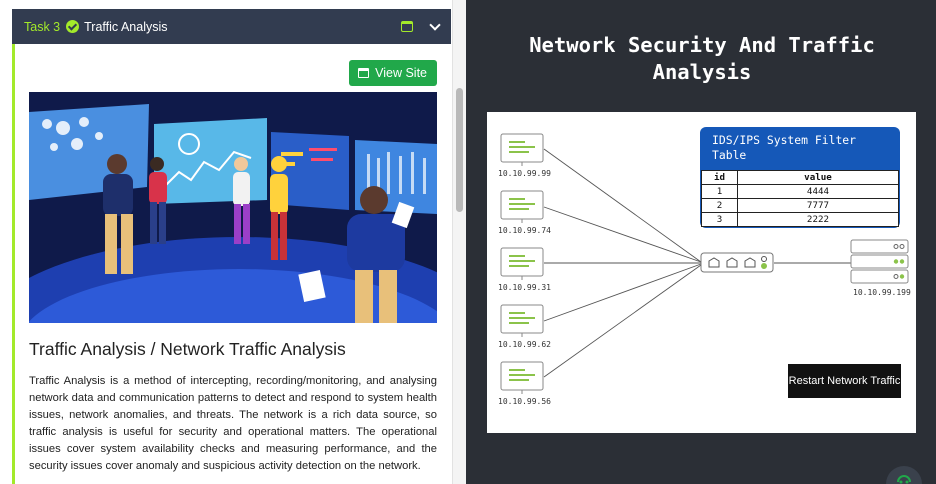  What do you see at coordinates (784, 147) in the screenshot?
I see `ids-filter-title: IDS/IPS System Filter Table` at bounding box center [784, 147].